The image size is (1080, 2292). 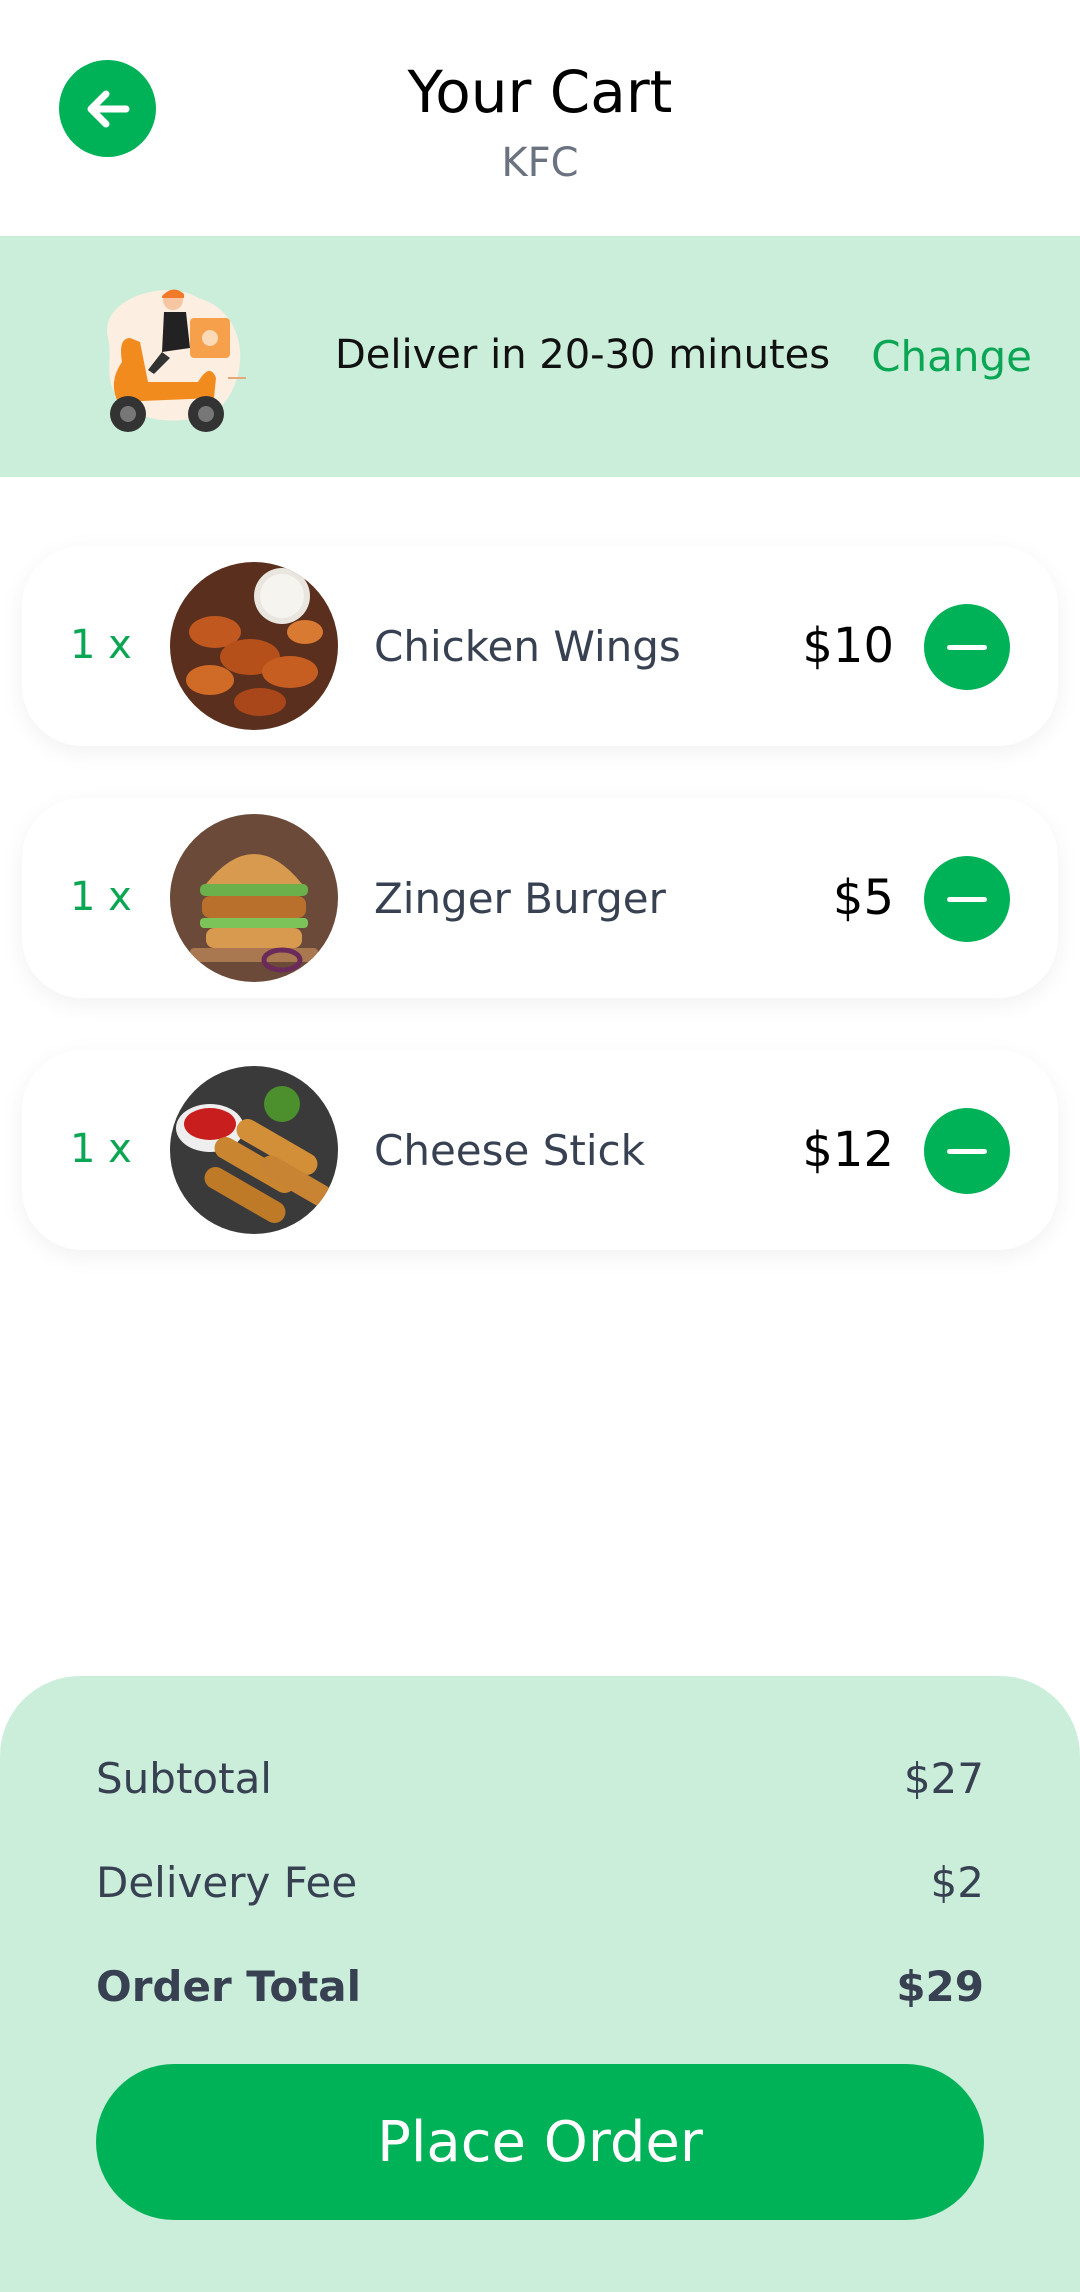 I want to click on change-delivery-link: Change, so click(x=951, y=356).